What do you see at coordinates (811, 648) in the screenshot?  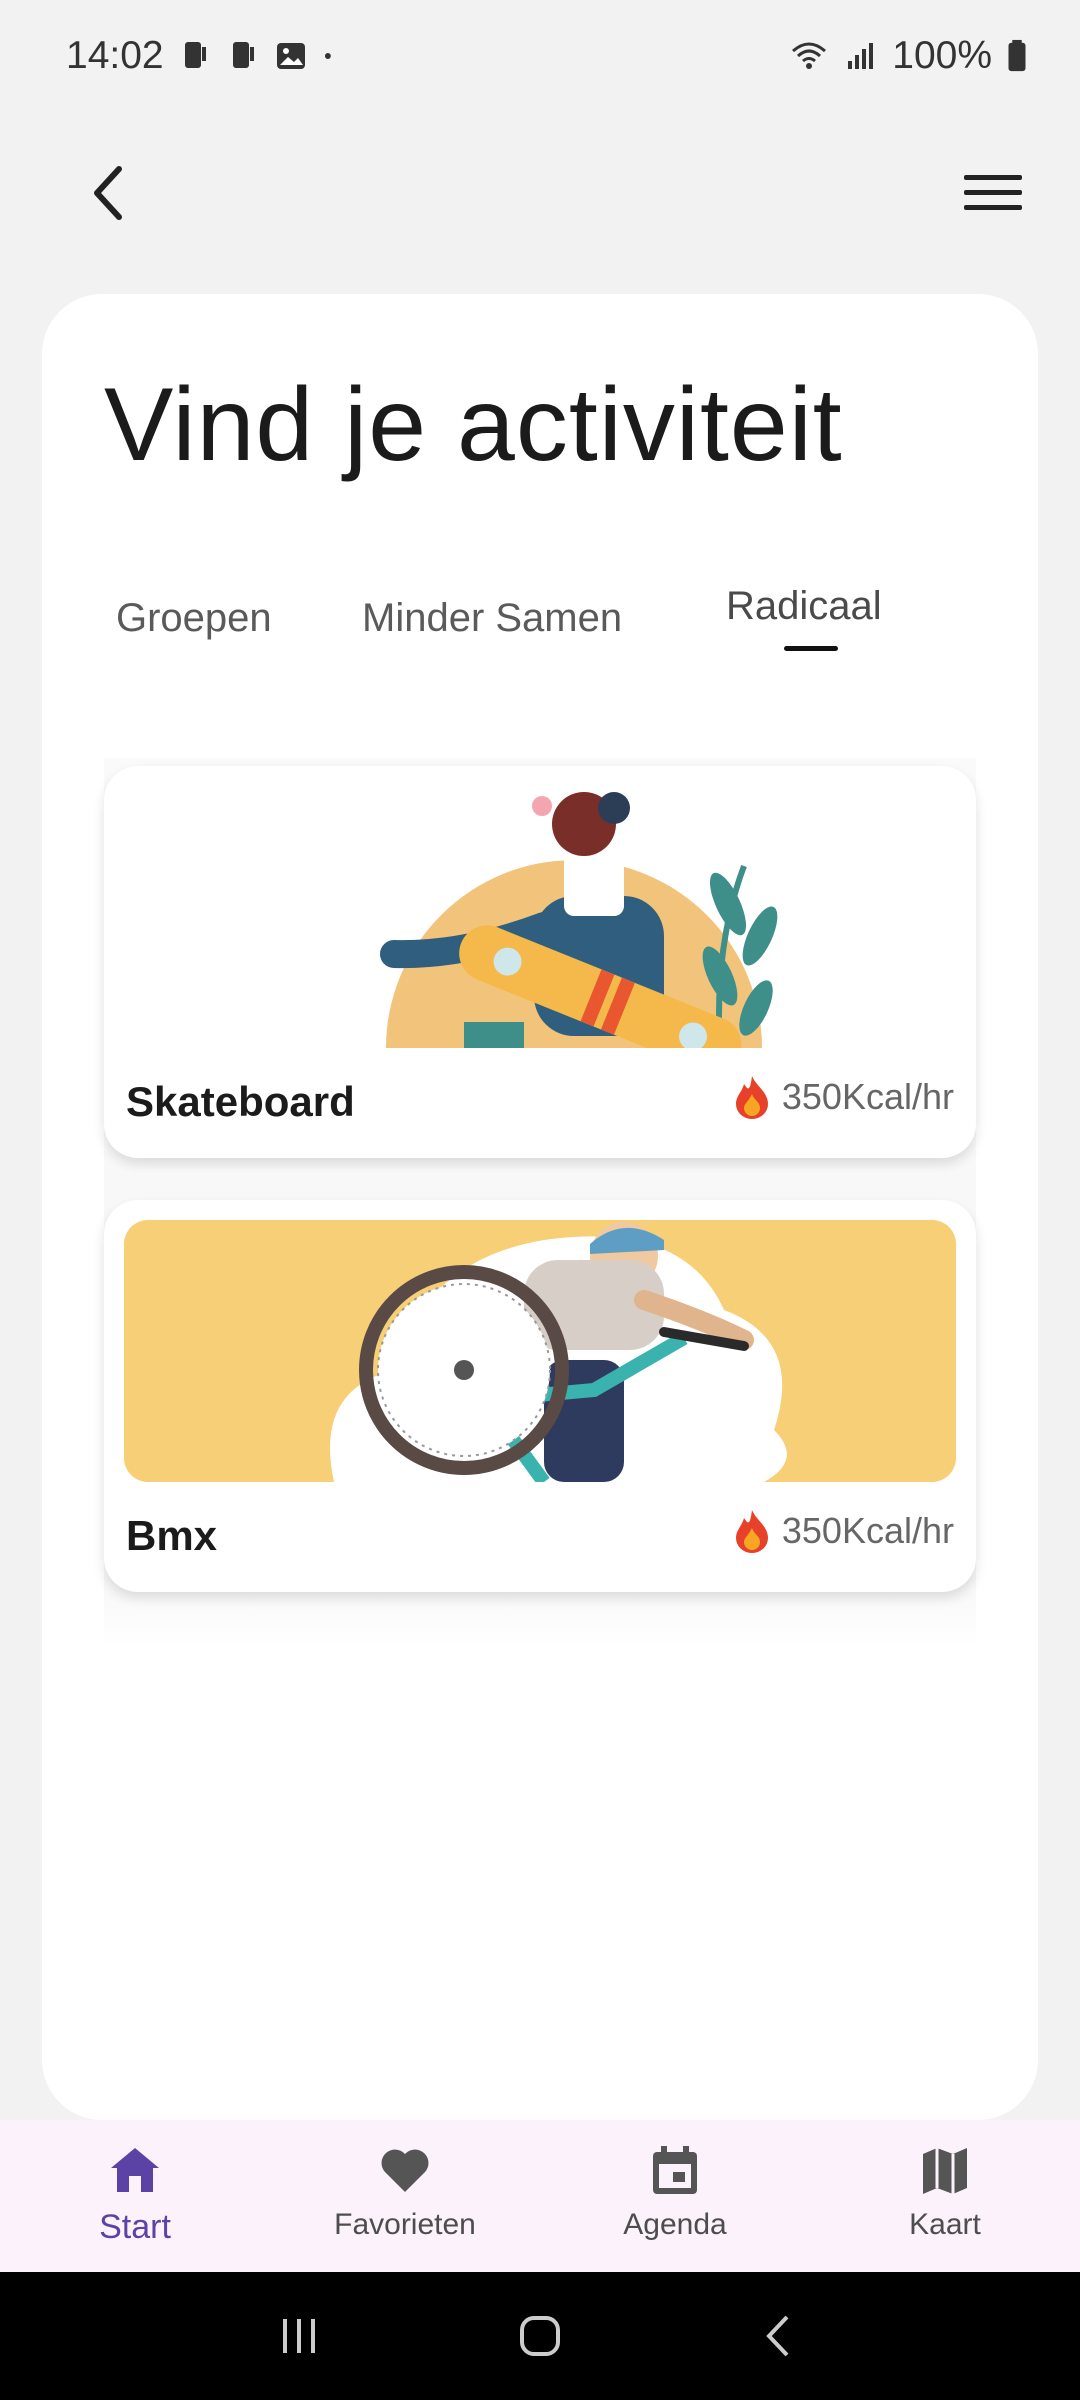 I see `active-tab-indicator` at bounding box center [811, 648].